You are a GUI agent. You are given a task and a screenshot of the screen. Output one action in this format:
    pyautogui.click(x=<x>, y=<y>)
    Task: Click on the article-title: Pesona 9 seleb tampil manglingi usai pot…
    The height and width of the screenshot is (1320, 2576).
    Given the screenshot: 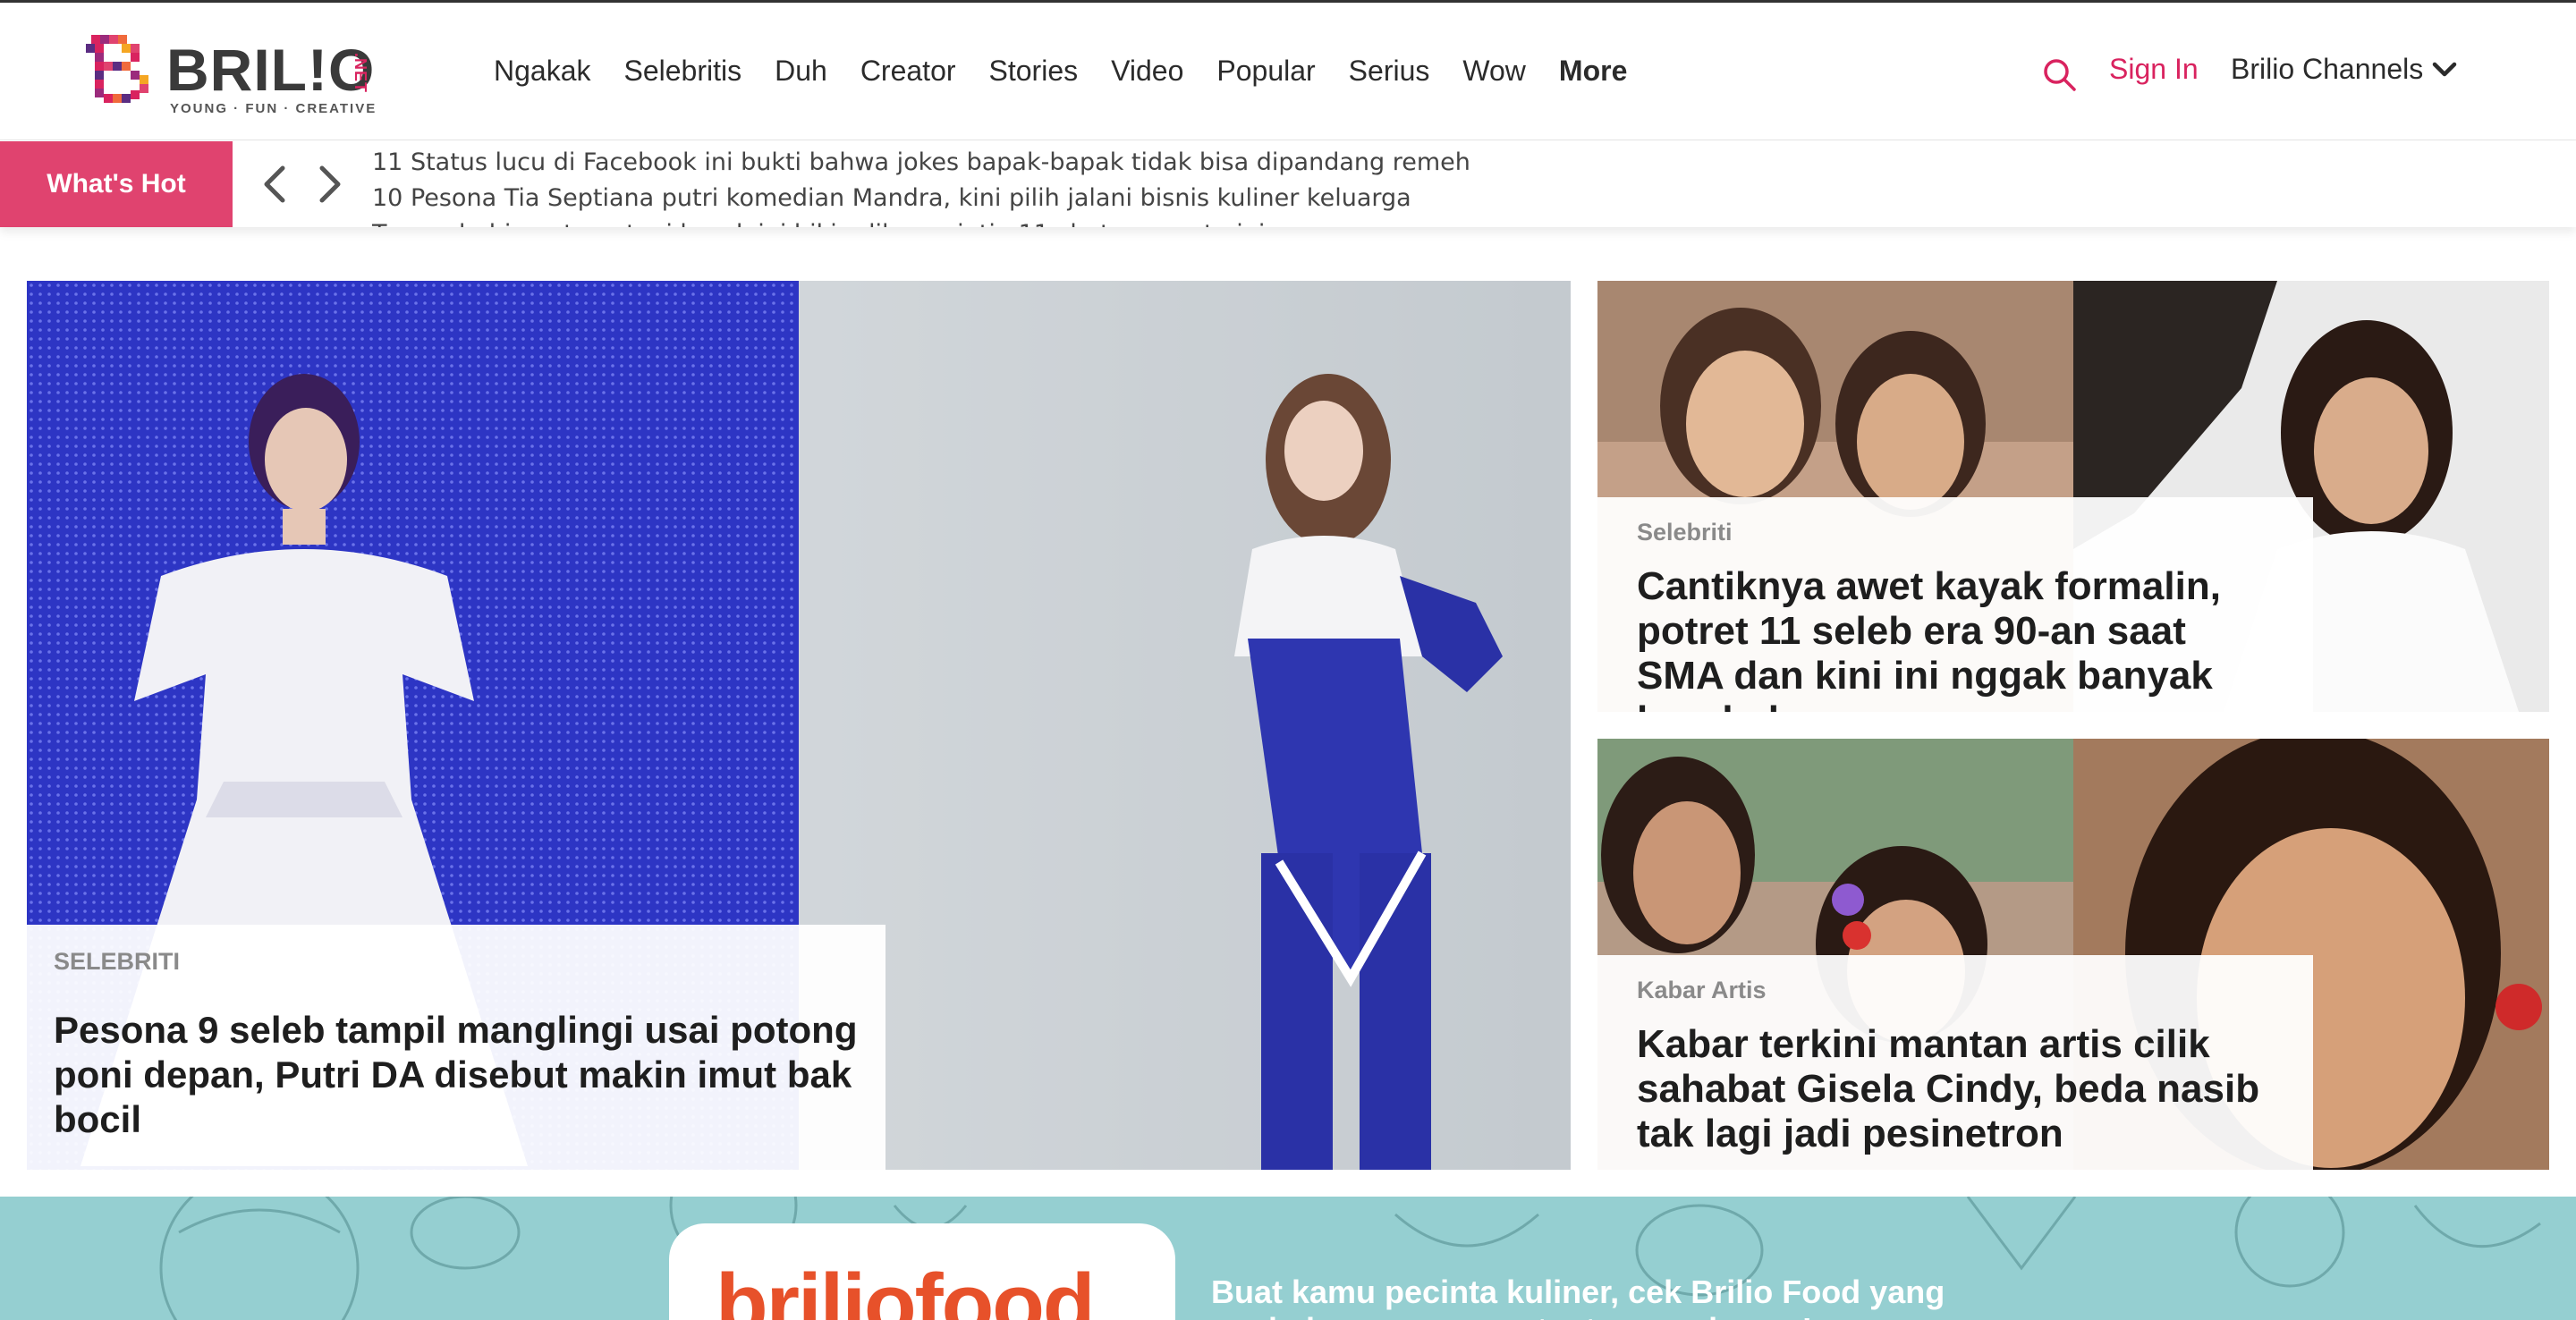 What is the action you would take?
    pyautogui.click(x=456, y=1075)
    